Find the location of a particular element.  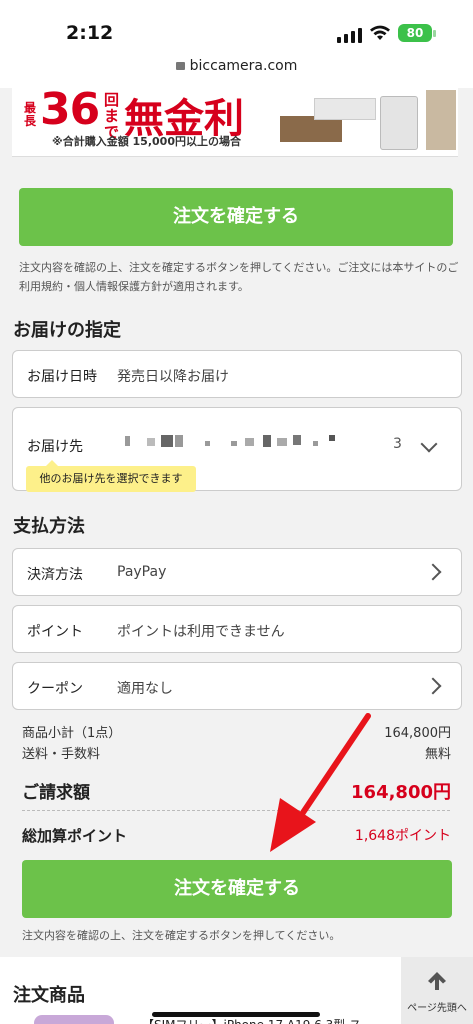

order-items-title: 注文商品 is located at coordinates (49, 995).